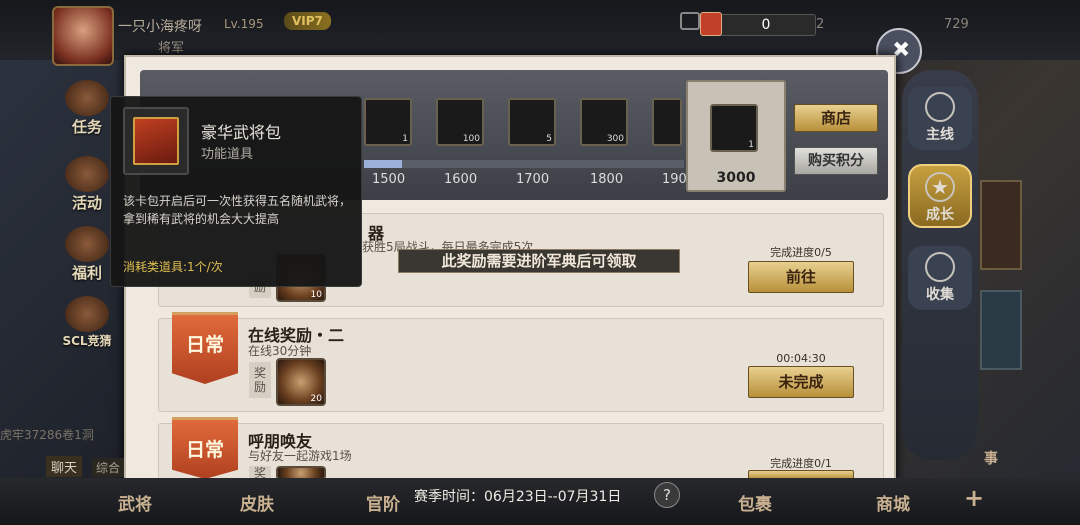 The width and height of the screenshot is (1080, 525). Describe the element at coordinates (801, 277) in the screenshot. I see `go-button: 前往` at that location.